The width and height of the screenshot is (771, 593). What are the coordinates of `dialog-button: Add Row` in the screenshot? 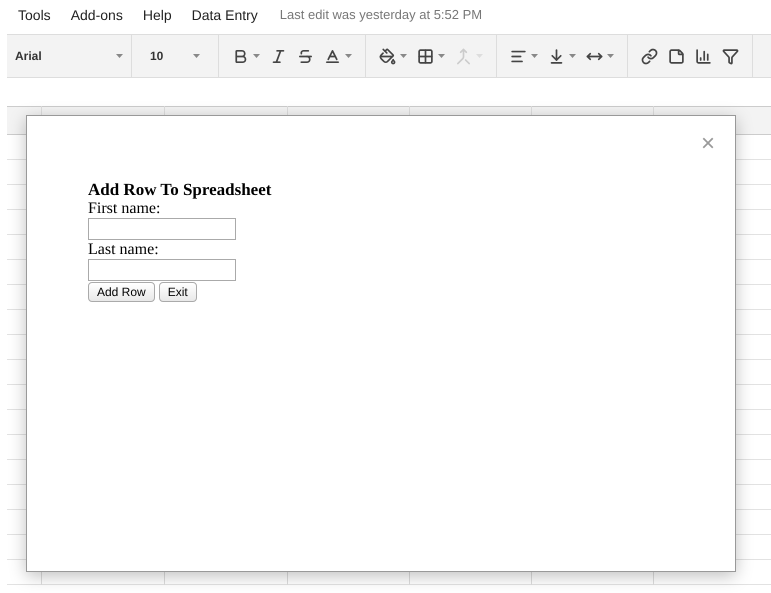 It's located at (121, 292).